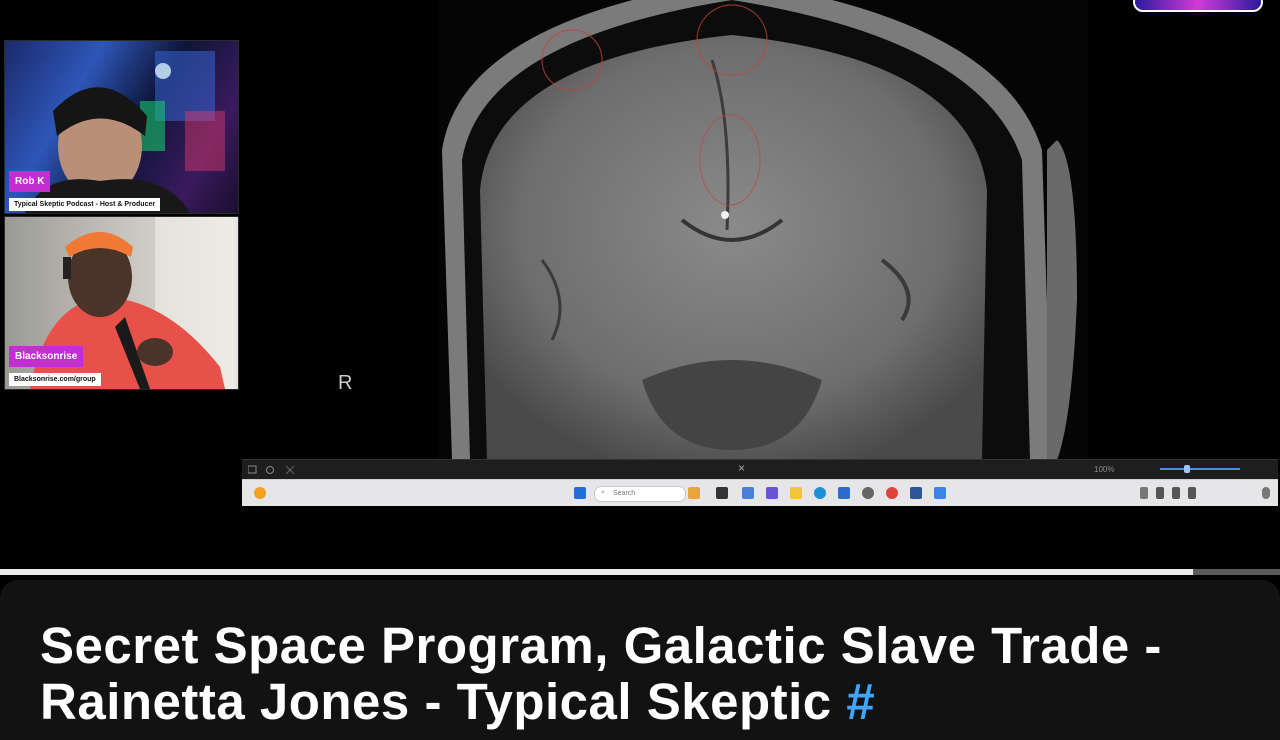 The image size is (1280, 740). I want to click on wifi-icon, so click(1160, 493).